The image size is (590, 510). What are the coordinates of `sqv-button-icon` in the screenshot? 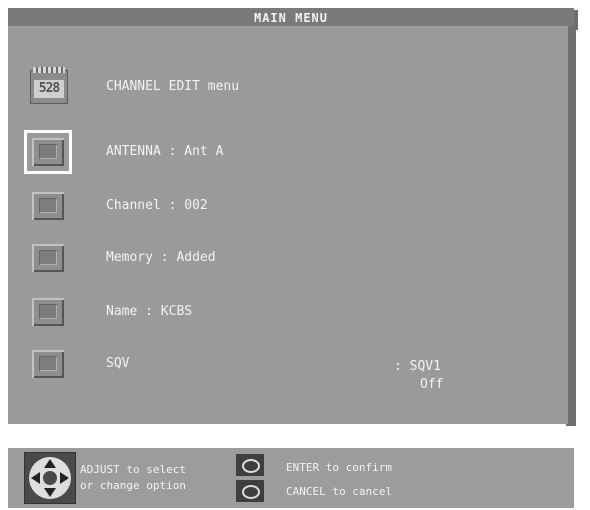 It's located at (48, 364).